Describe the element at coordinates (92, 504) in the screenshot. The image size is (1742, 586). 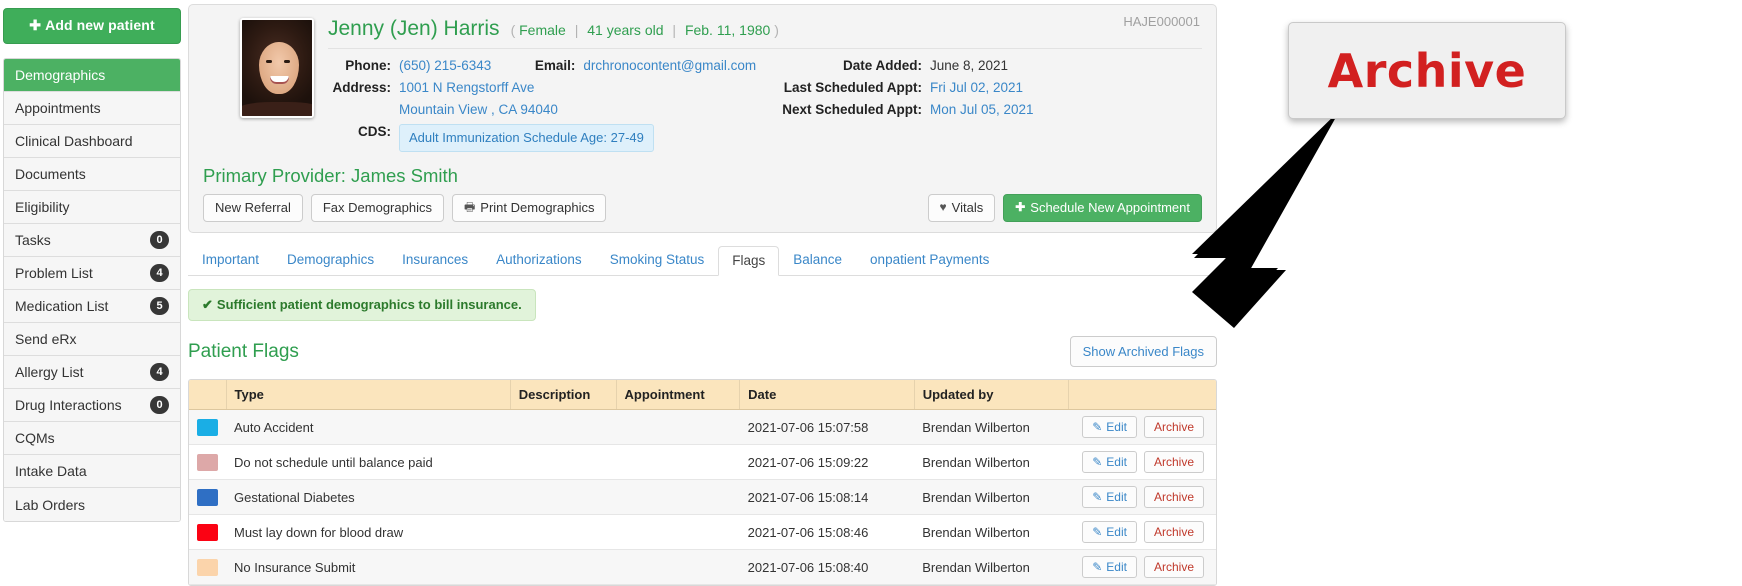
I see `sidebar-item-lab-orders: Lab Orders` at that location.